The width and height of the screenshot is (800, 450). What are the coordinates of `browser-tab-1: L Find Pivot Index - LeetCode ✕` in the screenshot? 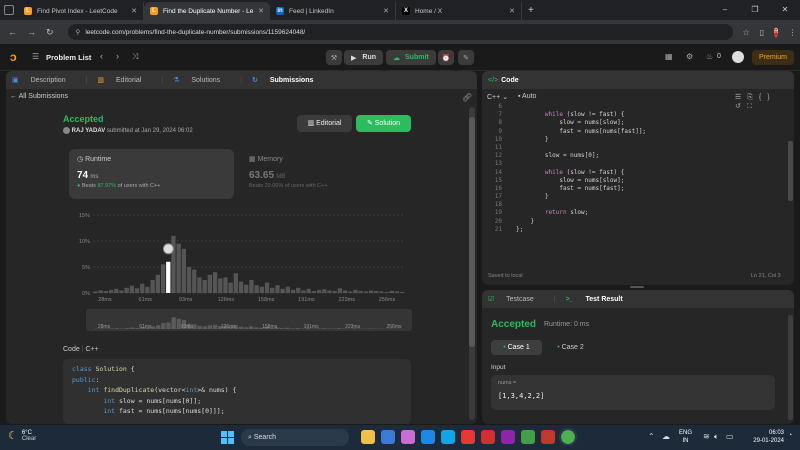 It's located at (81, 11).